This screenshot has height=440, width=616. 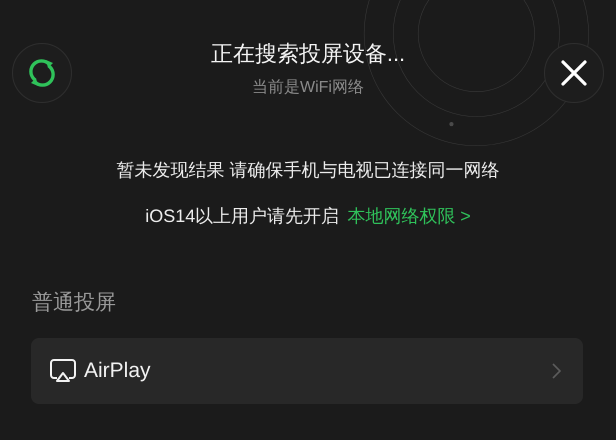 I want to click on chevron-right-icon, so click(x=556, y=371).